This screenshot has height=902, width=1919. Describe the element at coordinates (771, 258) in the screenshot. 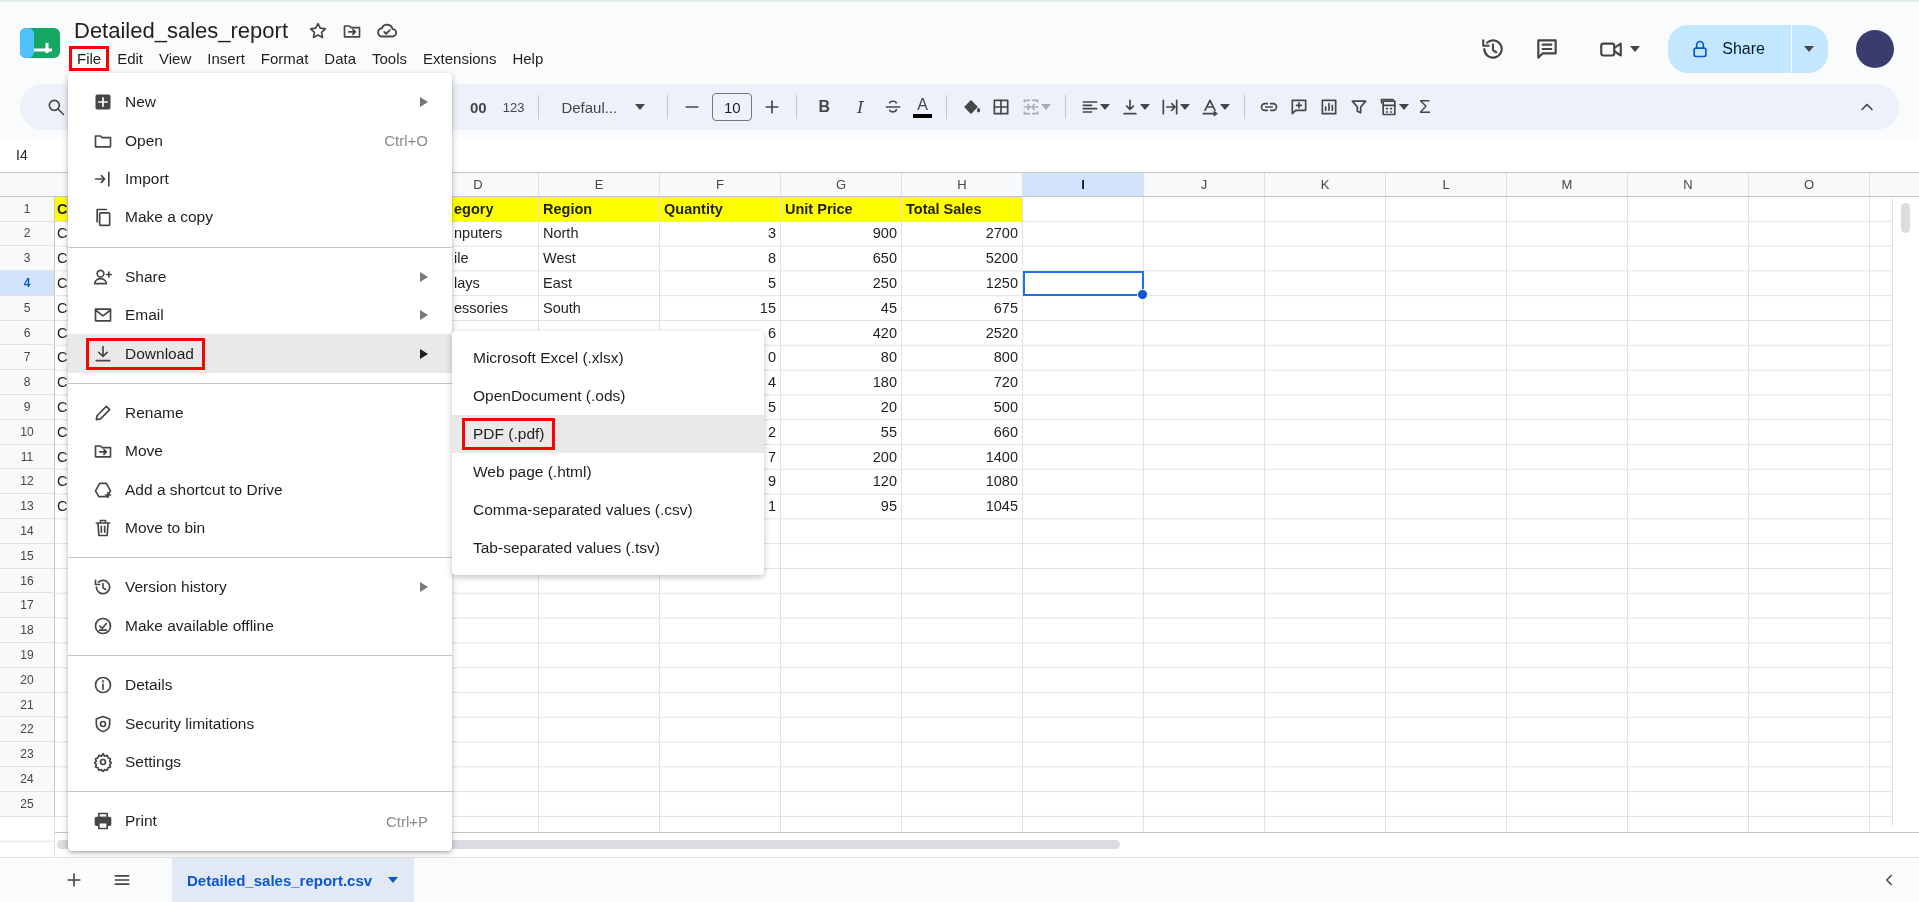

I see `table-cell: 8` at that location.